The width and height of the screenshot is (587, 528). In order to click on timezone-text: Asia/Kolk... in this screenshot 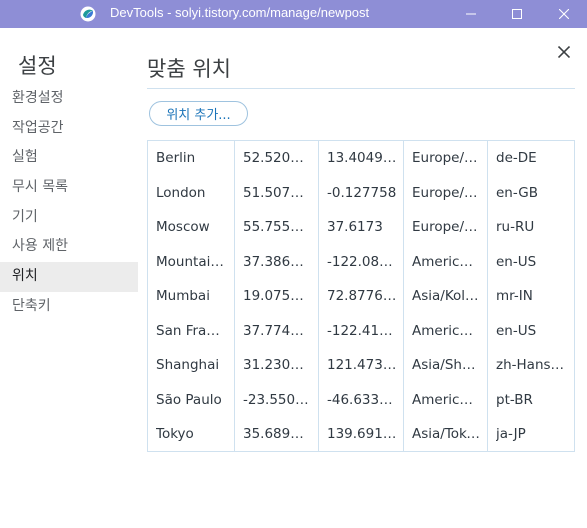, I will do `click(446, 296)`.